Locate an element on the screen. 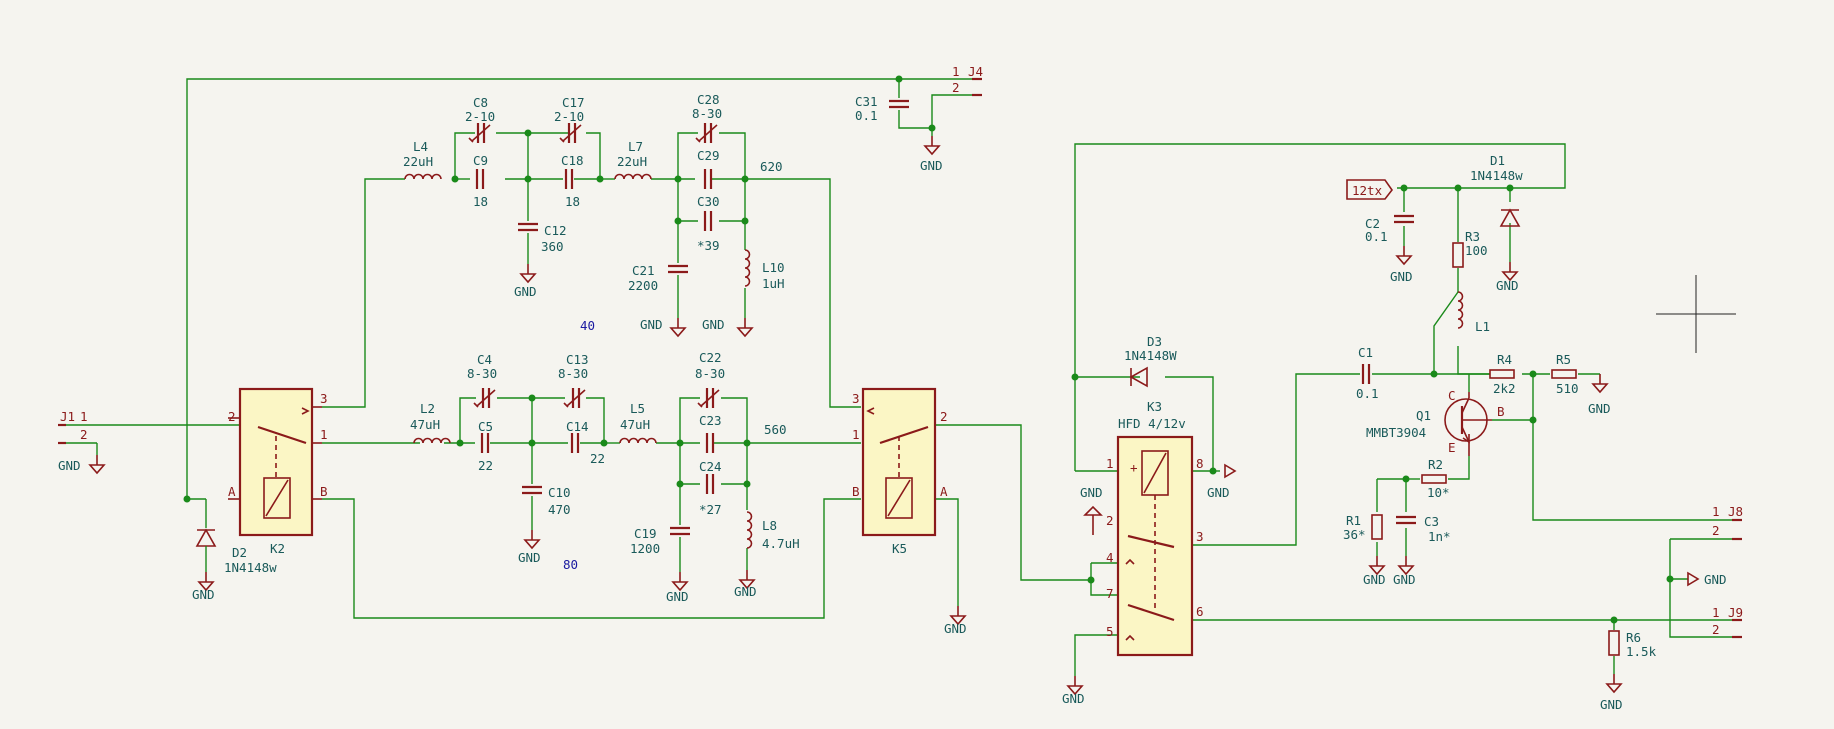 The width and height of the screenshot is (1834, 729). j8-pin2: 2 is located at coordinates (1716, 530).